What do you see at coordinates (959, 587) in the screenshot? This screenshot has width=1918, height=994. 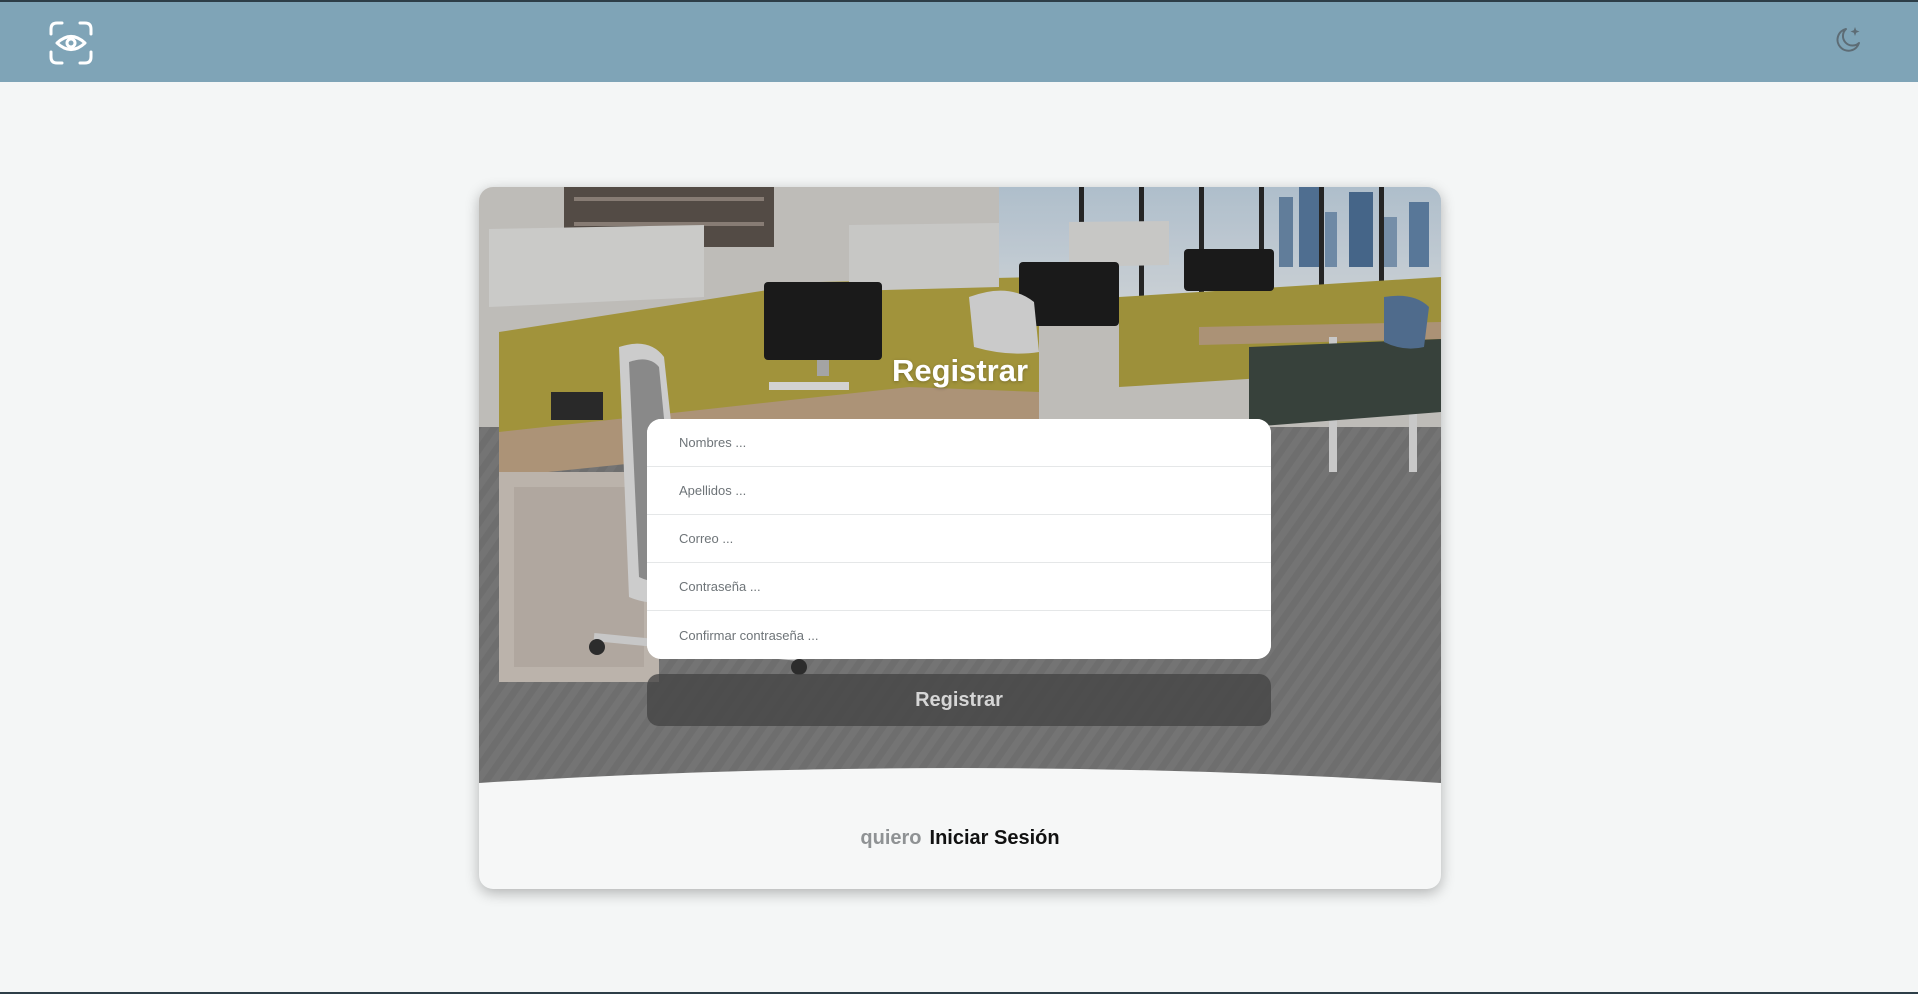 I see `contrasena-input` at bounding box center [959, 587].